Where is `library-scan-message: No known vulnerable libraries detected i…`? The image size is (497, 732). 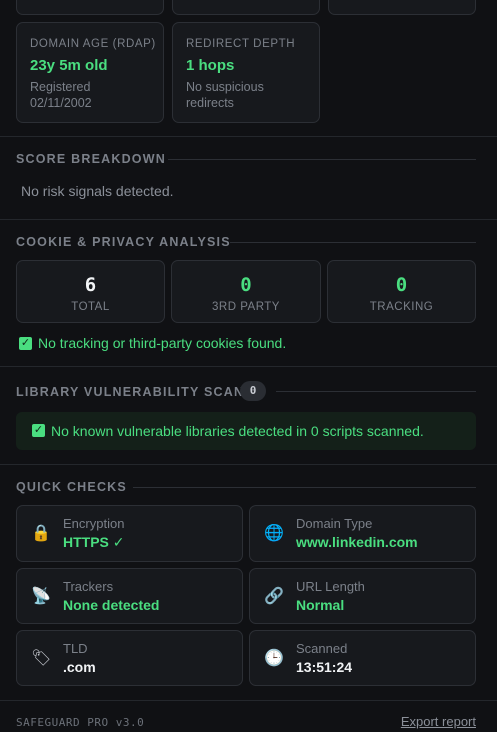 library-scan-message: No known vulnerable libraries detected i… is located at coordinates (237, 431).